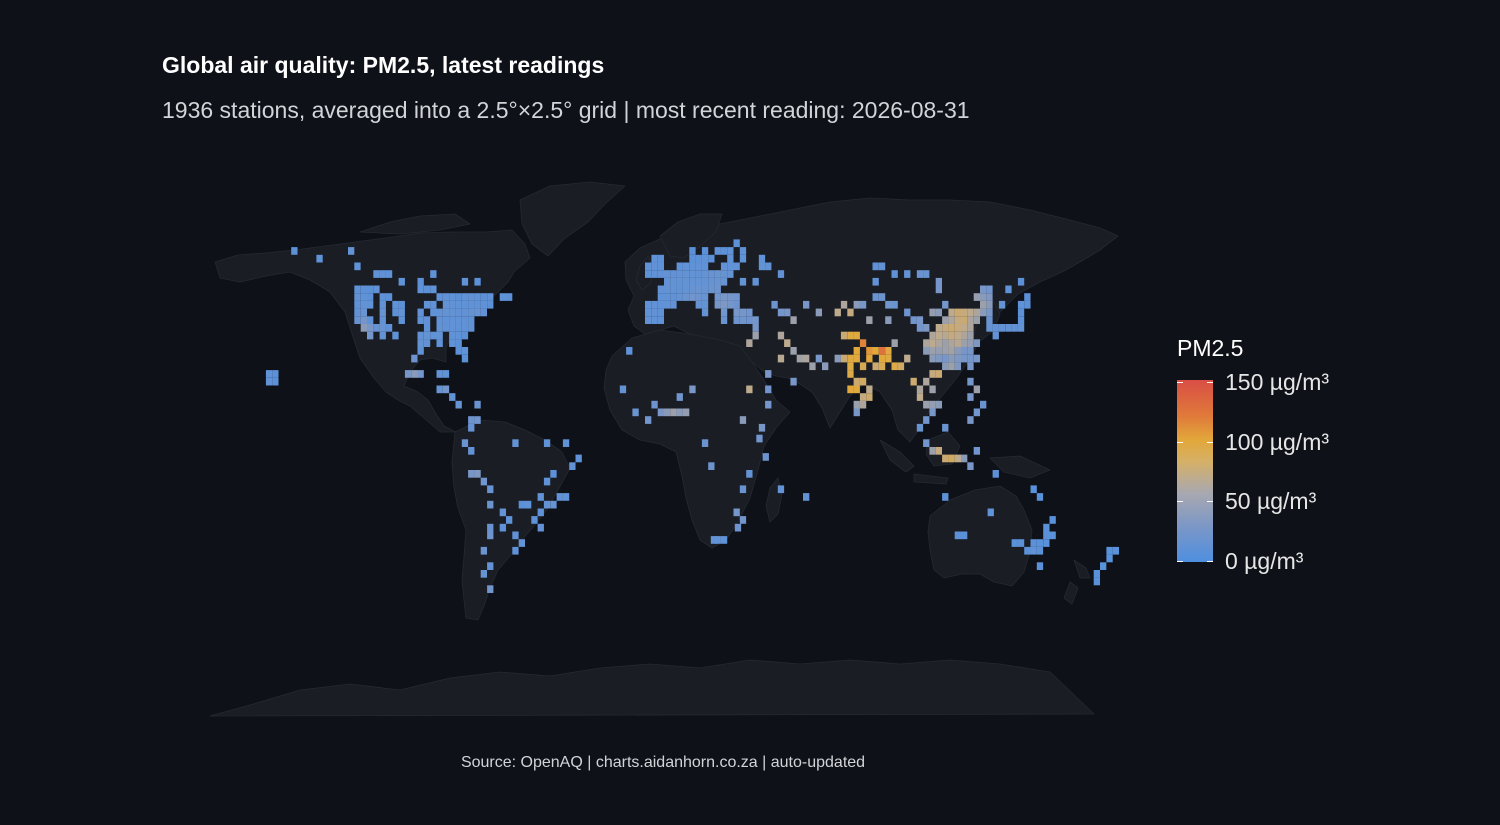  What do you see at coordinates (1271, 501) in the screenshot?
I see `legend-label-50: 50 µg/m³` at bounding box center [1271, 501].